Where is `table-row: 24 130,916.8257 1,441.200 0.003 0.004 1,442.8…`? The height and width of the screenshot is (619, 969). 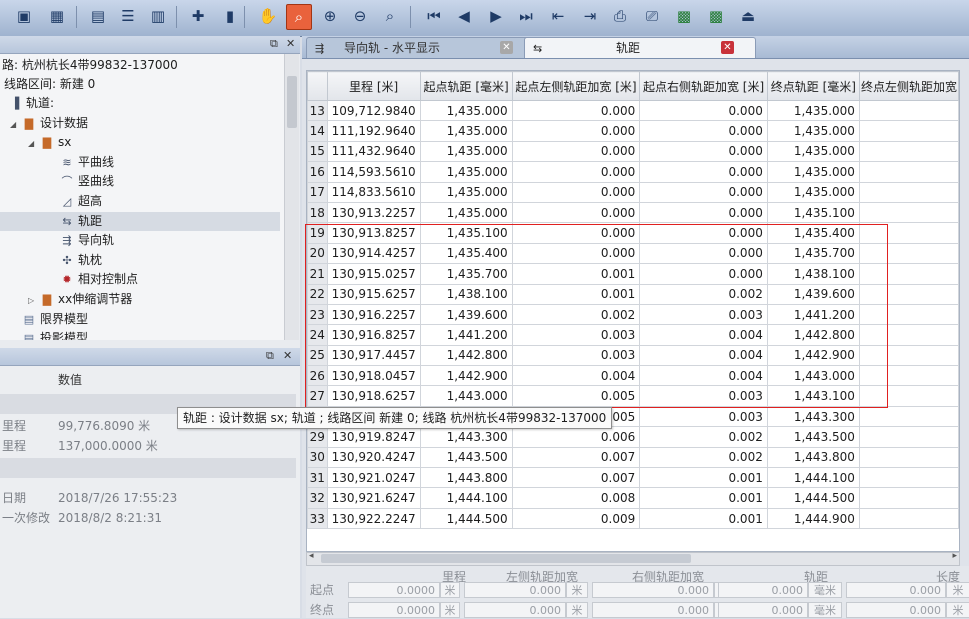
table-row: 24 130,916.8257 1,441.200 0.003 0.004 1,442.8… is located at coordinates (633, 335).